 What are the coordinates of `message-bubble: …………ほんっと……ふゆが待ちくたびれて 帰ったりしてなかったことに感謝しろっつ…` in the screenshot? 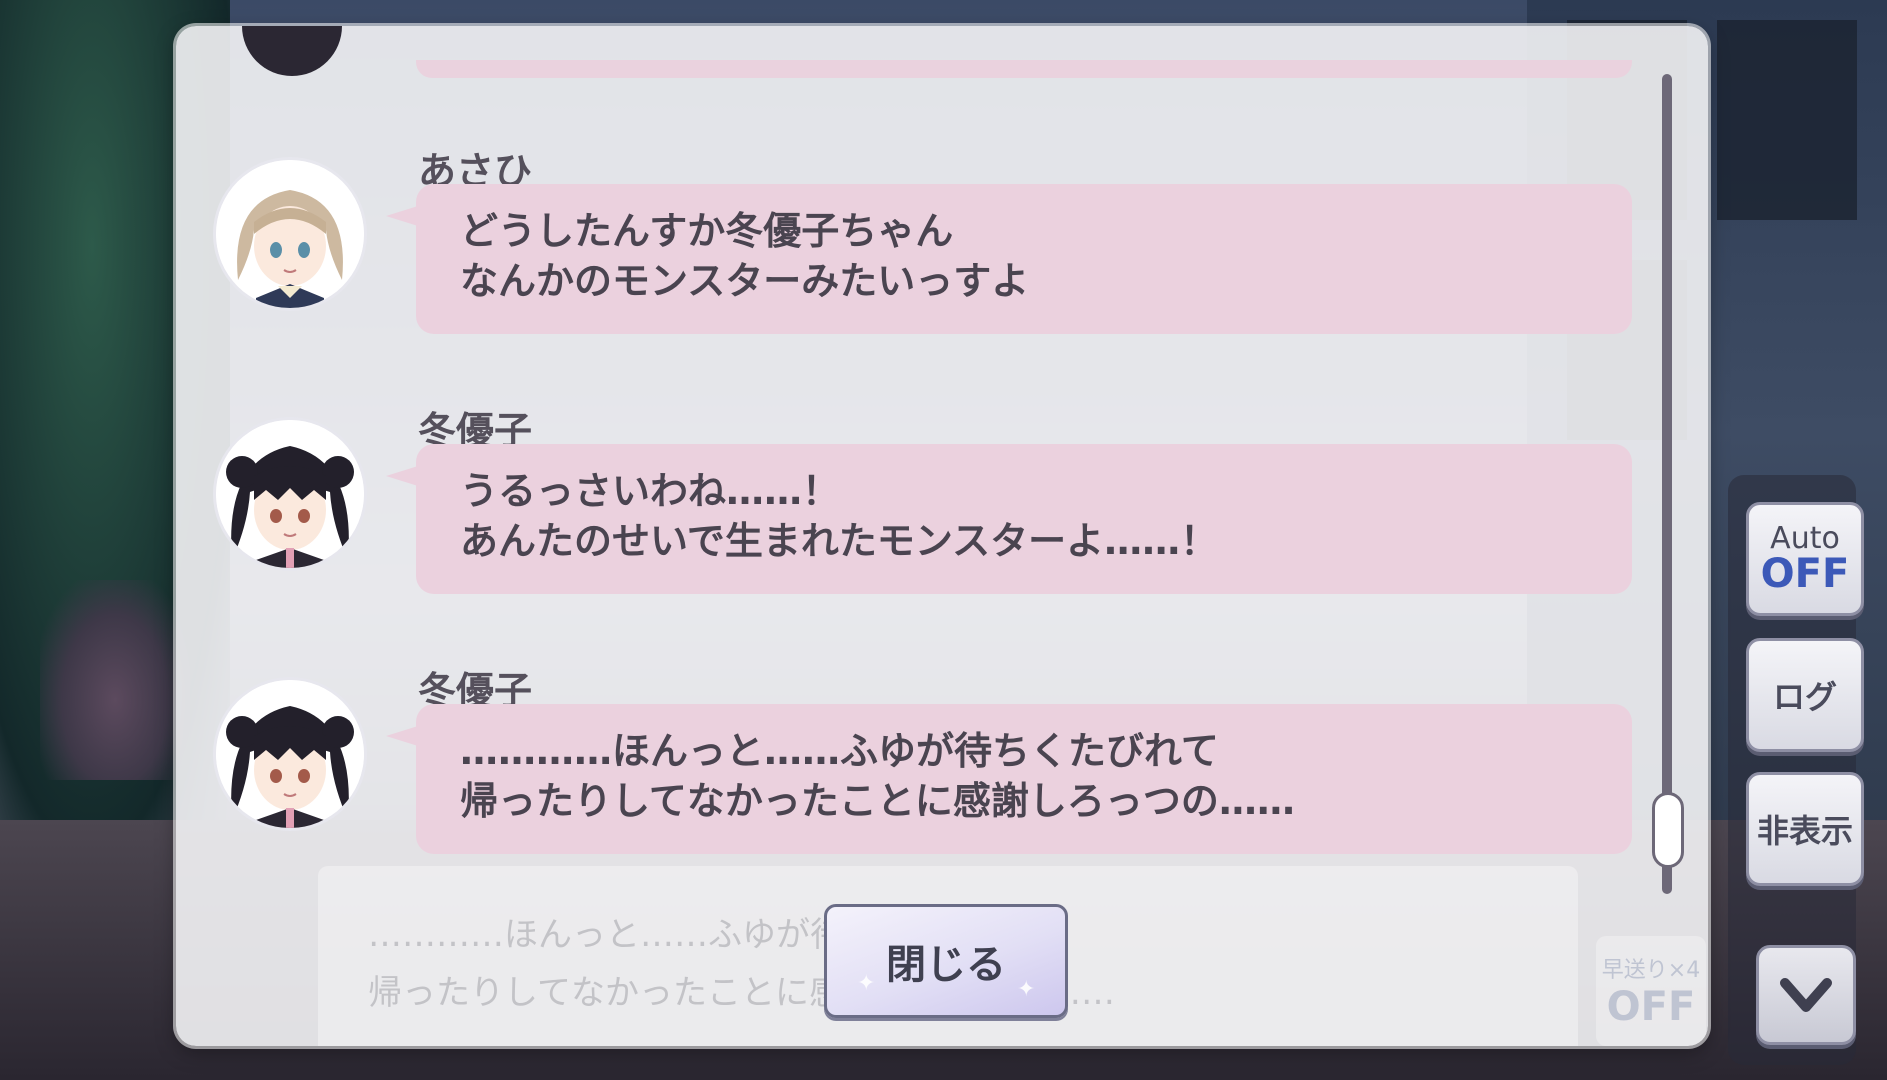 It's located at (1009, 779).